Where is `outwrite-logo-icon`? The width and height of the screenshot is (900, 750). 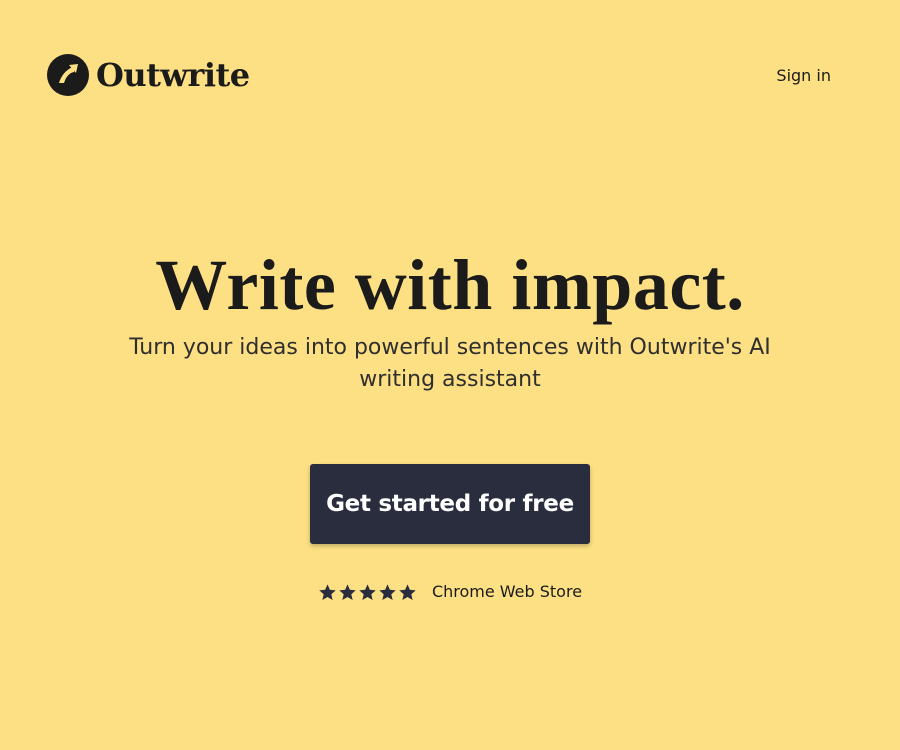 outwrite-logo-icon is located at coordinates (68, 75).